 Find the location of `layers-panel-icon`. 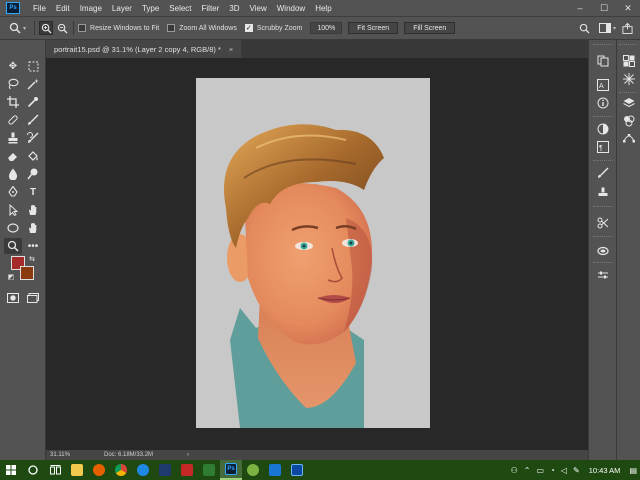

layers-panel-icon is located at coordinates (629, 103).